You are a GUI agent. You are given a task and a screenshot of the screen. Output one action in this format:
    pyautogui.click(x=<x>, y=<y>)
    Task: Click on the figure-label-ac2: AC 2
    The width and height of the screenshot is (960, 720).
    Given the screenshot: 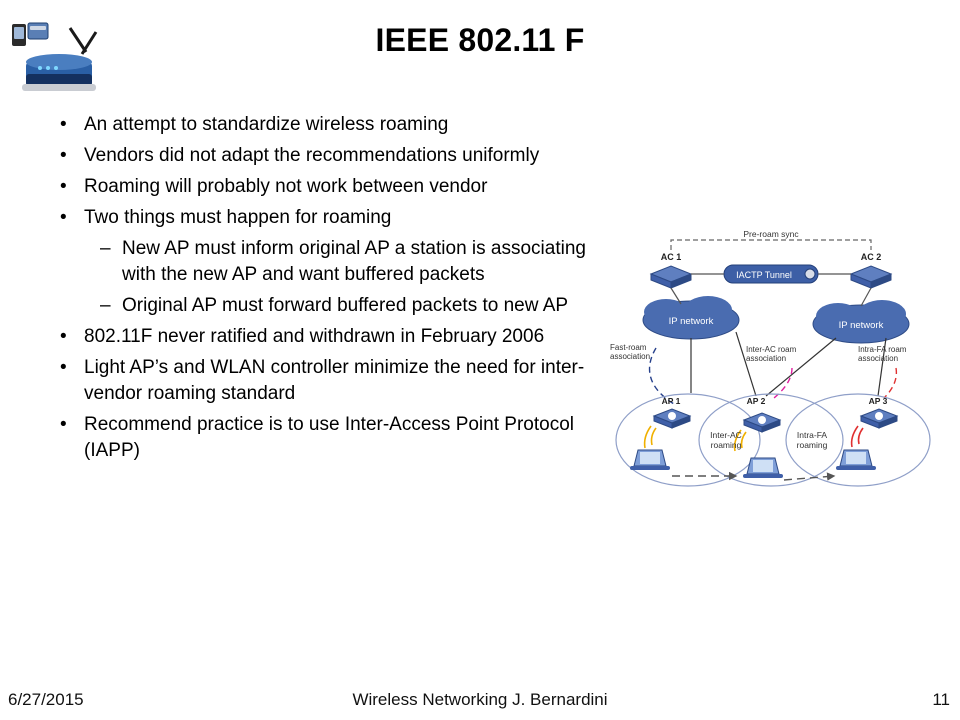 What is the action you would take?
    pyautogui.click(x=871, y=257)
    